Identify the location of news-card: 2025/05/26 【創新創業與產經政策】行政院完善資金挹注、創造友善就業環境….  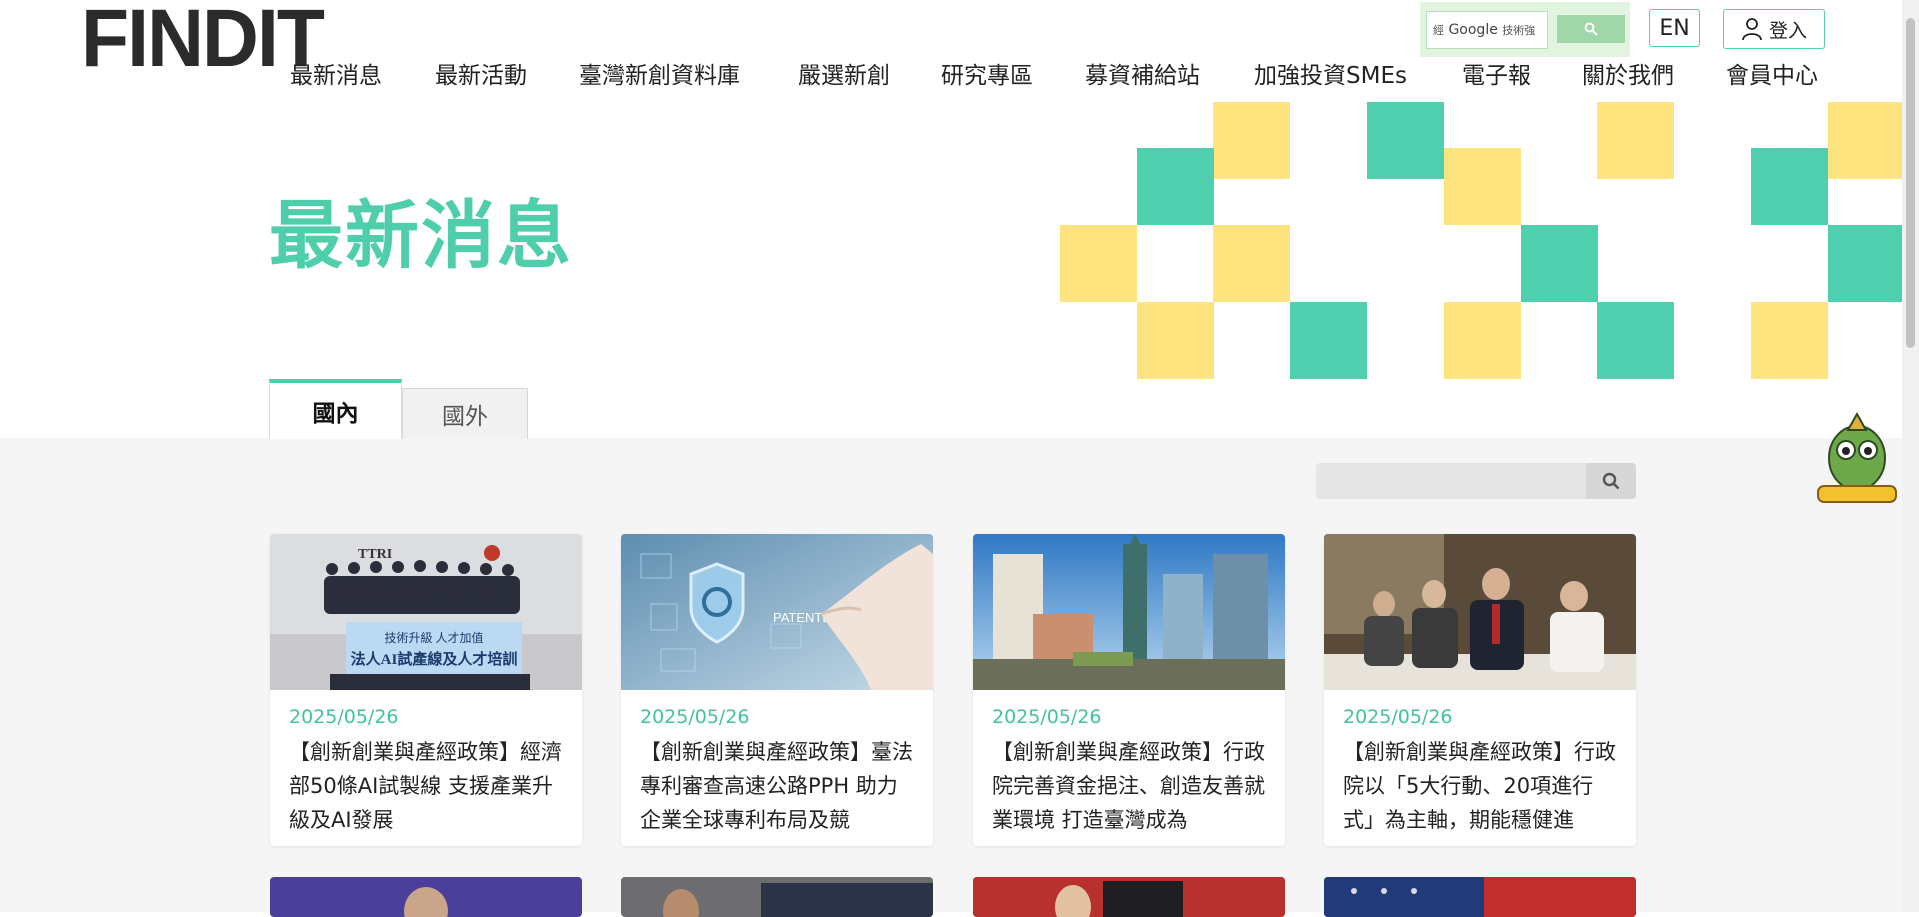
(1129, 690).